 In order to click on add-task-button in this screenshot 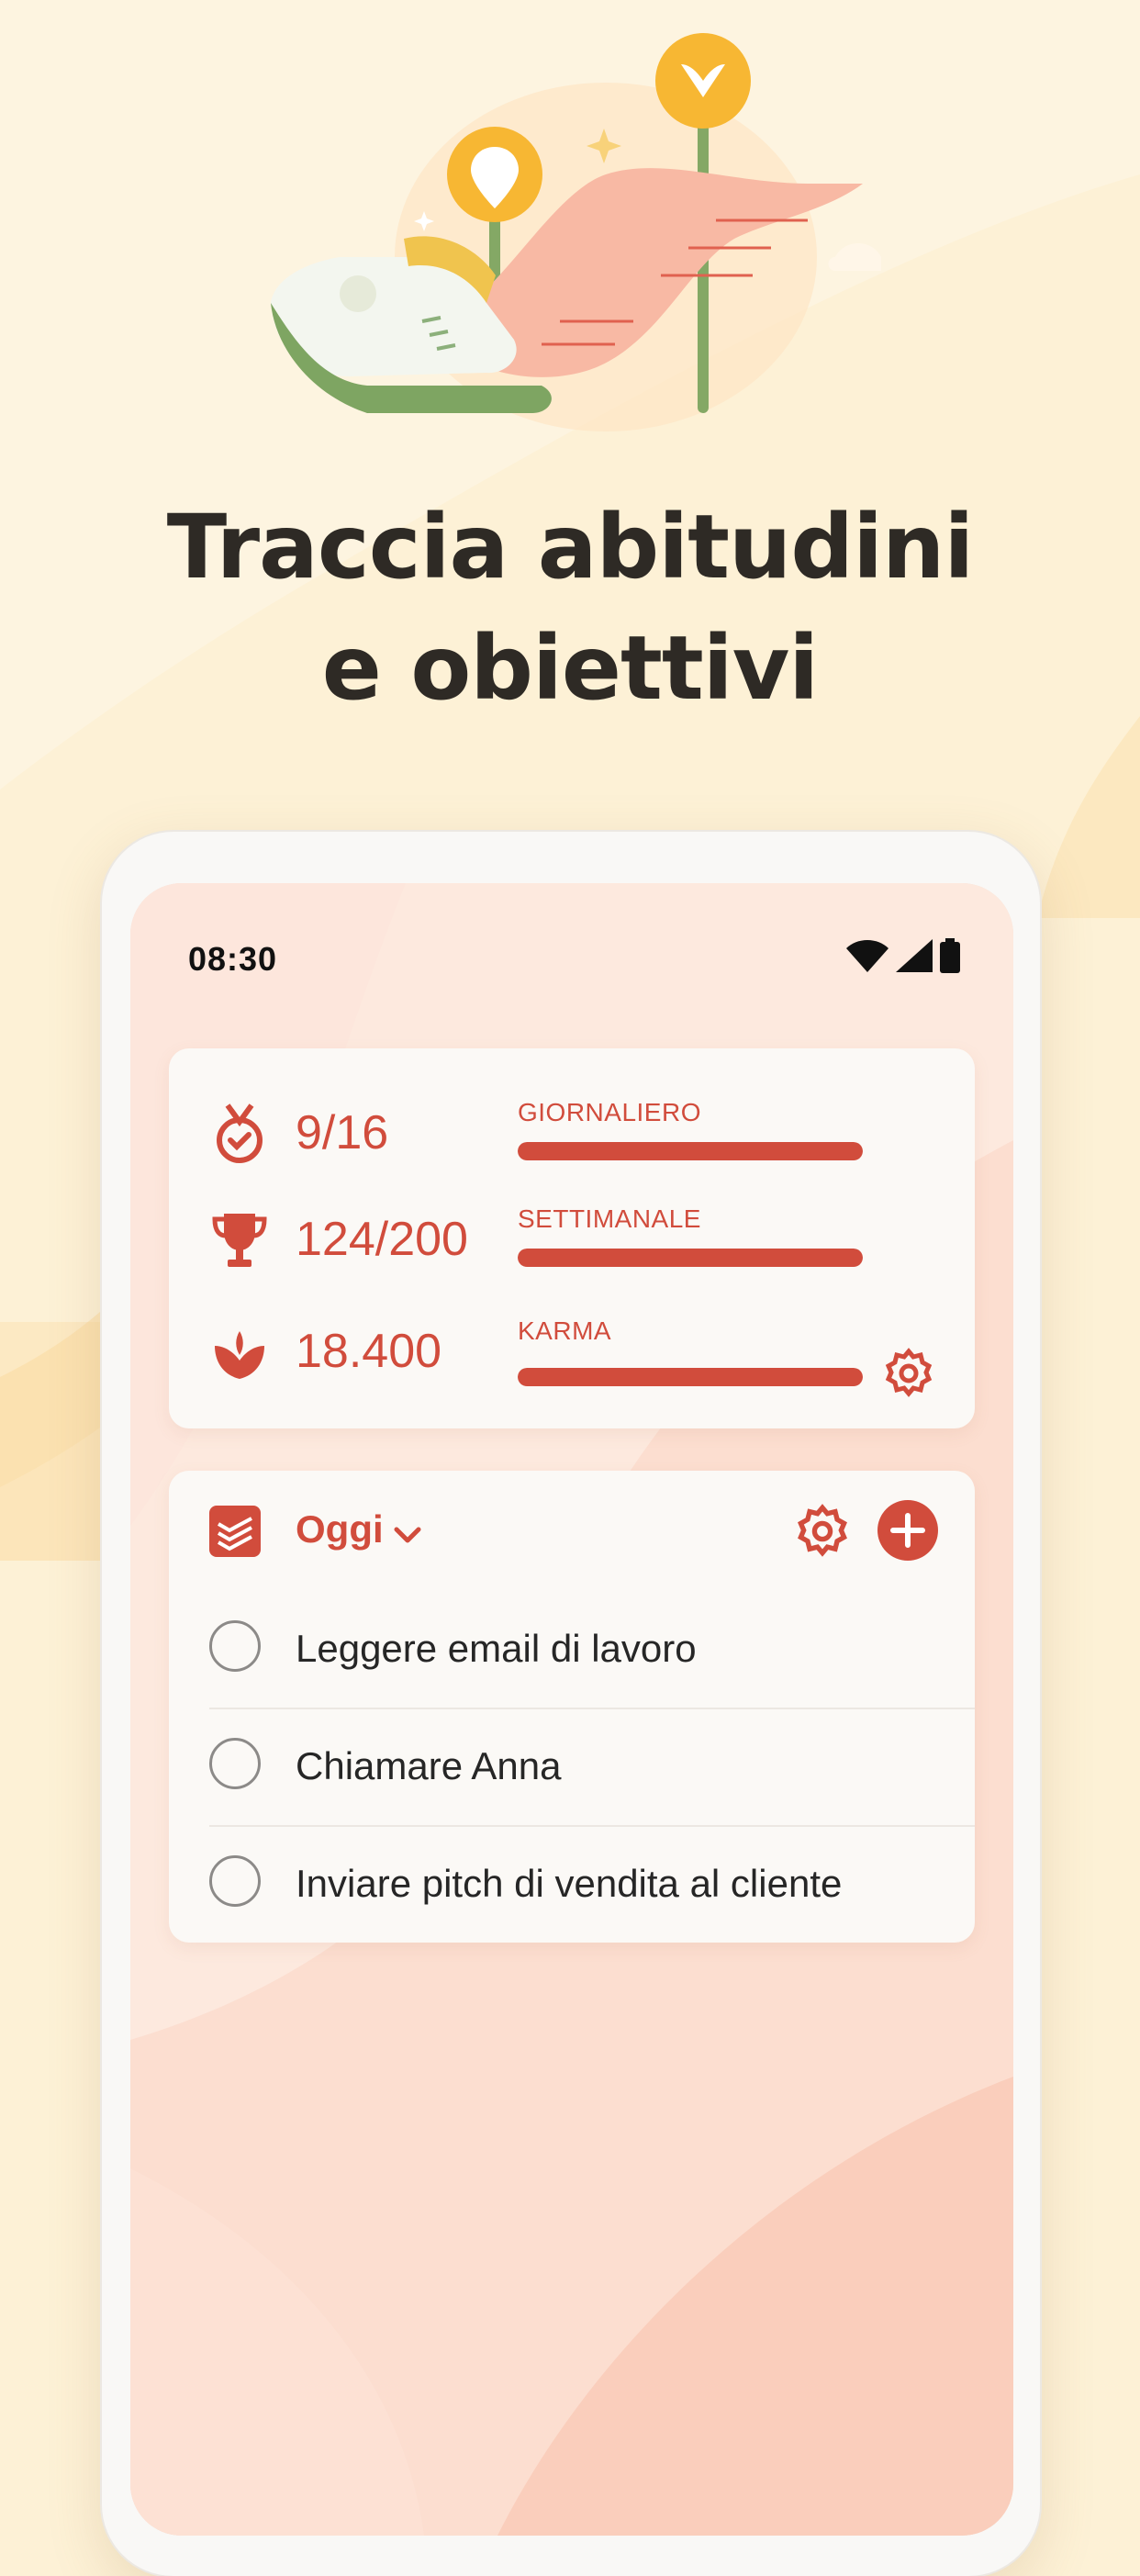, I will do `click(907, 1530)`.